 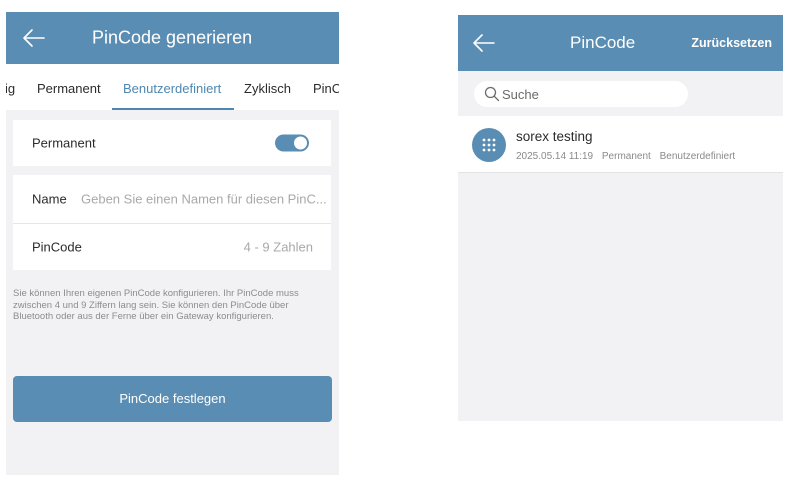 What do you see at coordinates (57, 247) in the screenshot?
I see `pincode-label: PinCode` at bounding box center [57, 247].